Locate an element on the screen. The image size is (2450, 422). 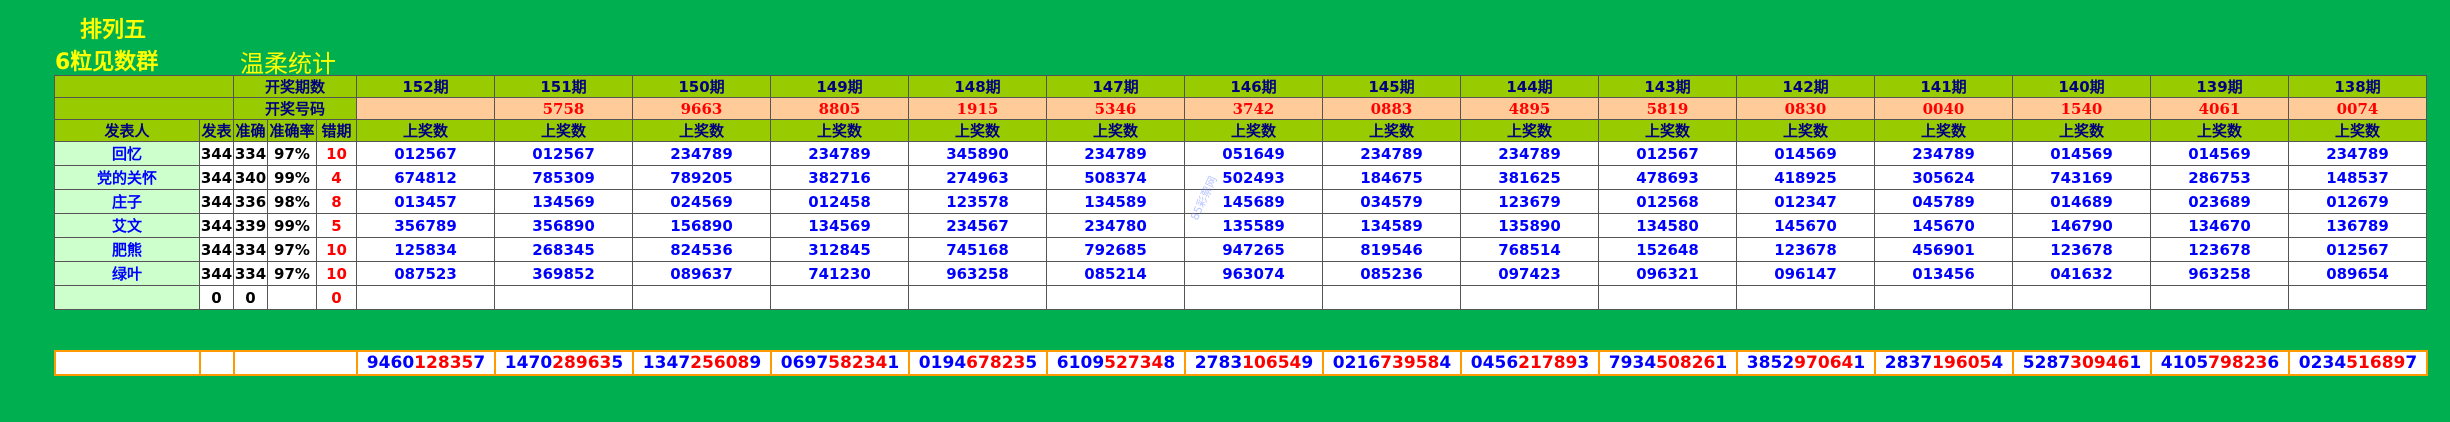
number-cell: 014689 is located at coordinates (2081, 201).